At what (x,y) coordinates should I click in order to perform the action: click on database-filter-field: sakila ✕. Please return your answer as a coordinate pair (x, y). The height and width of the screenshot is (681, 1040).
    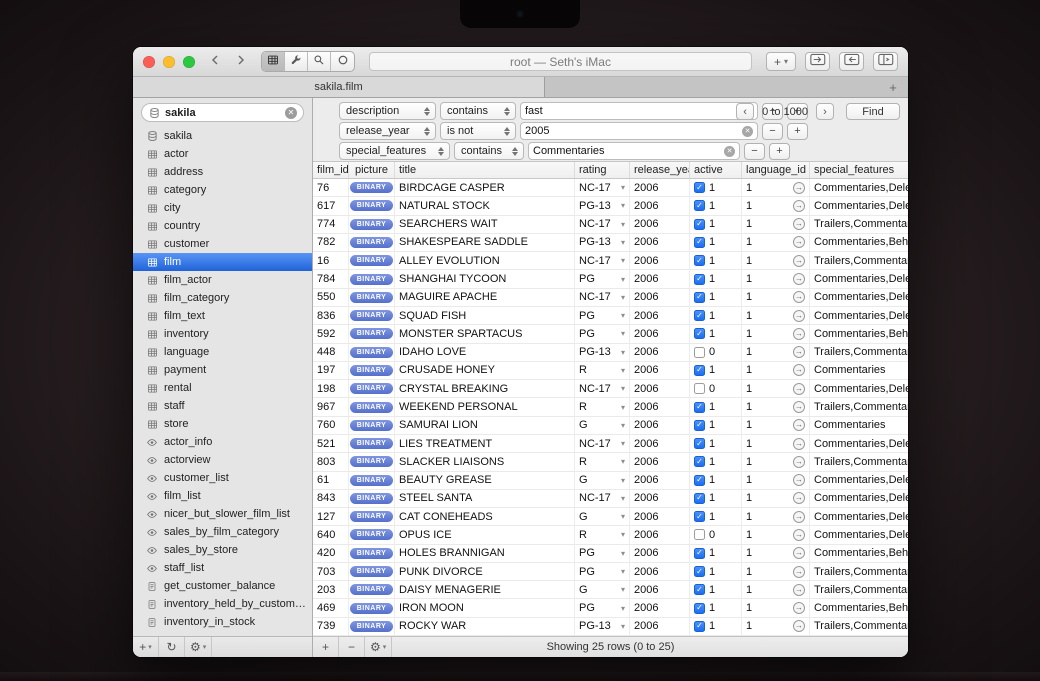
    Looking at the image, I should click on (222, 112).